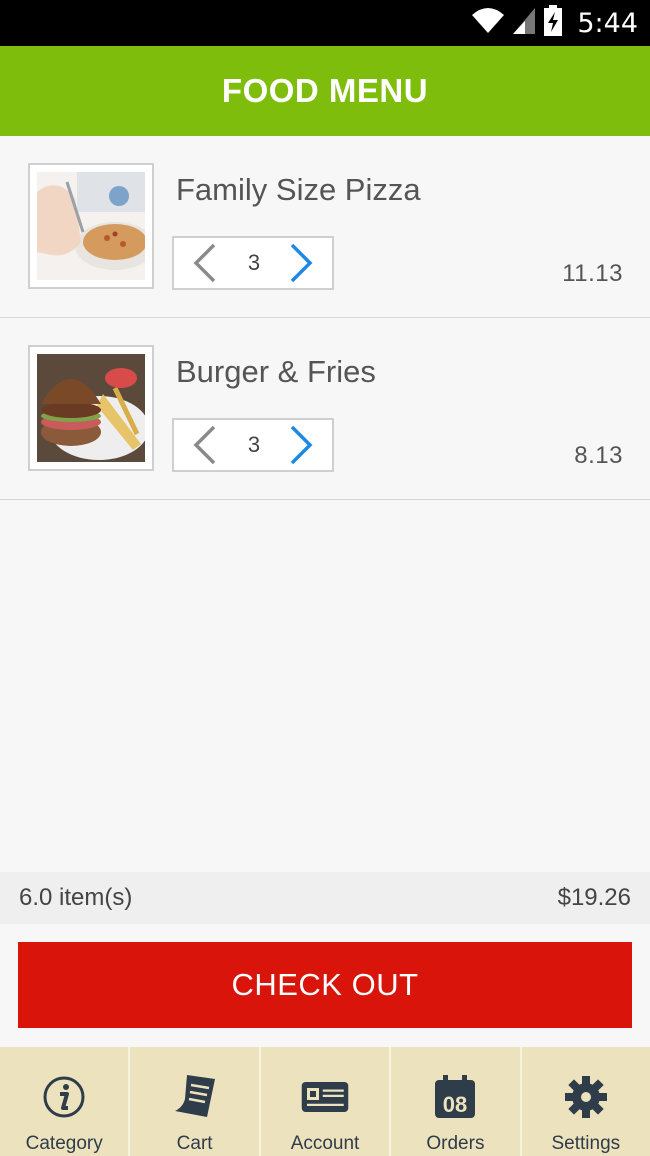  What do you see at coordinates (276, 371) in the screenshot?
I see `item-name: Burger & Fries` at bounding box center [276, 371].